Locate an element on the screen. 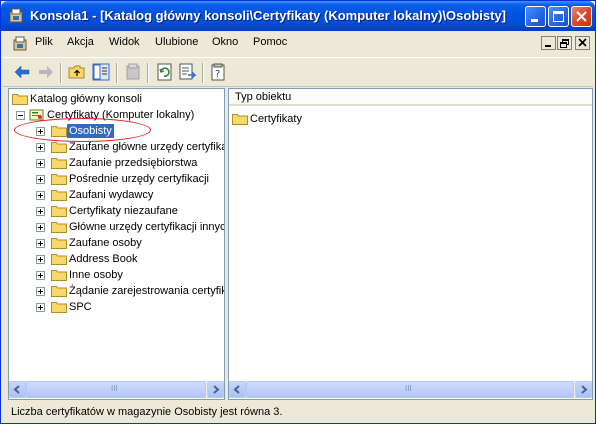  list-item-label: Certyfikaty is located at coordinates (276, 119).